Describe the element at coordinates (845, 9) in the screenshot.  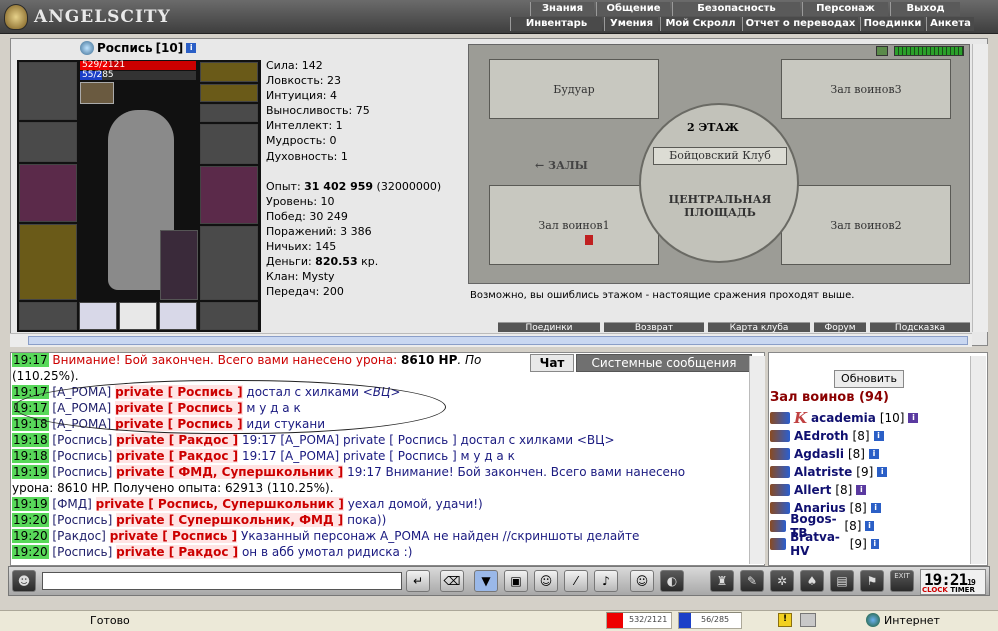
I see `menu-character: Персонаж` at that location.